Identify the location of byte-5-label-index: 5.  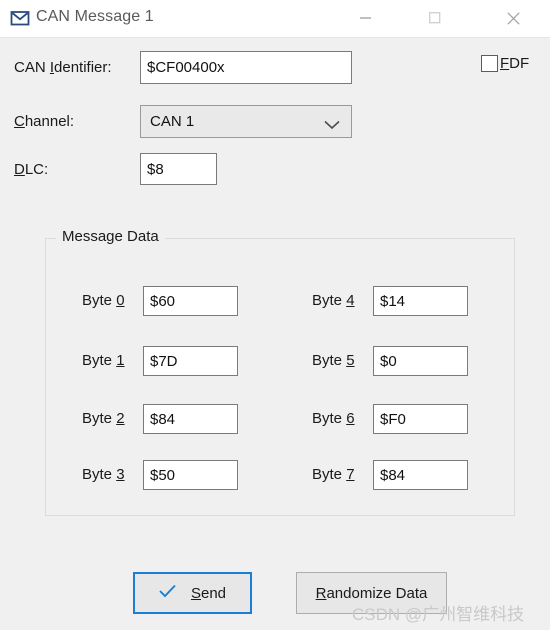
(350, 360).